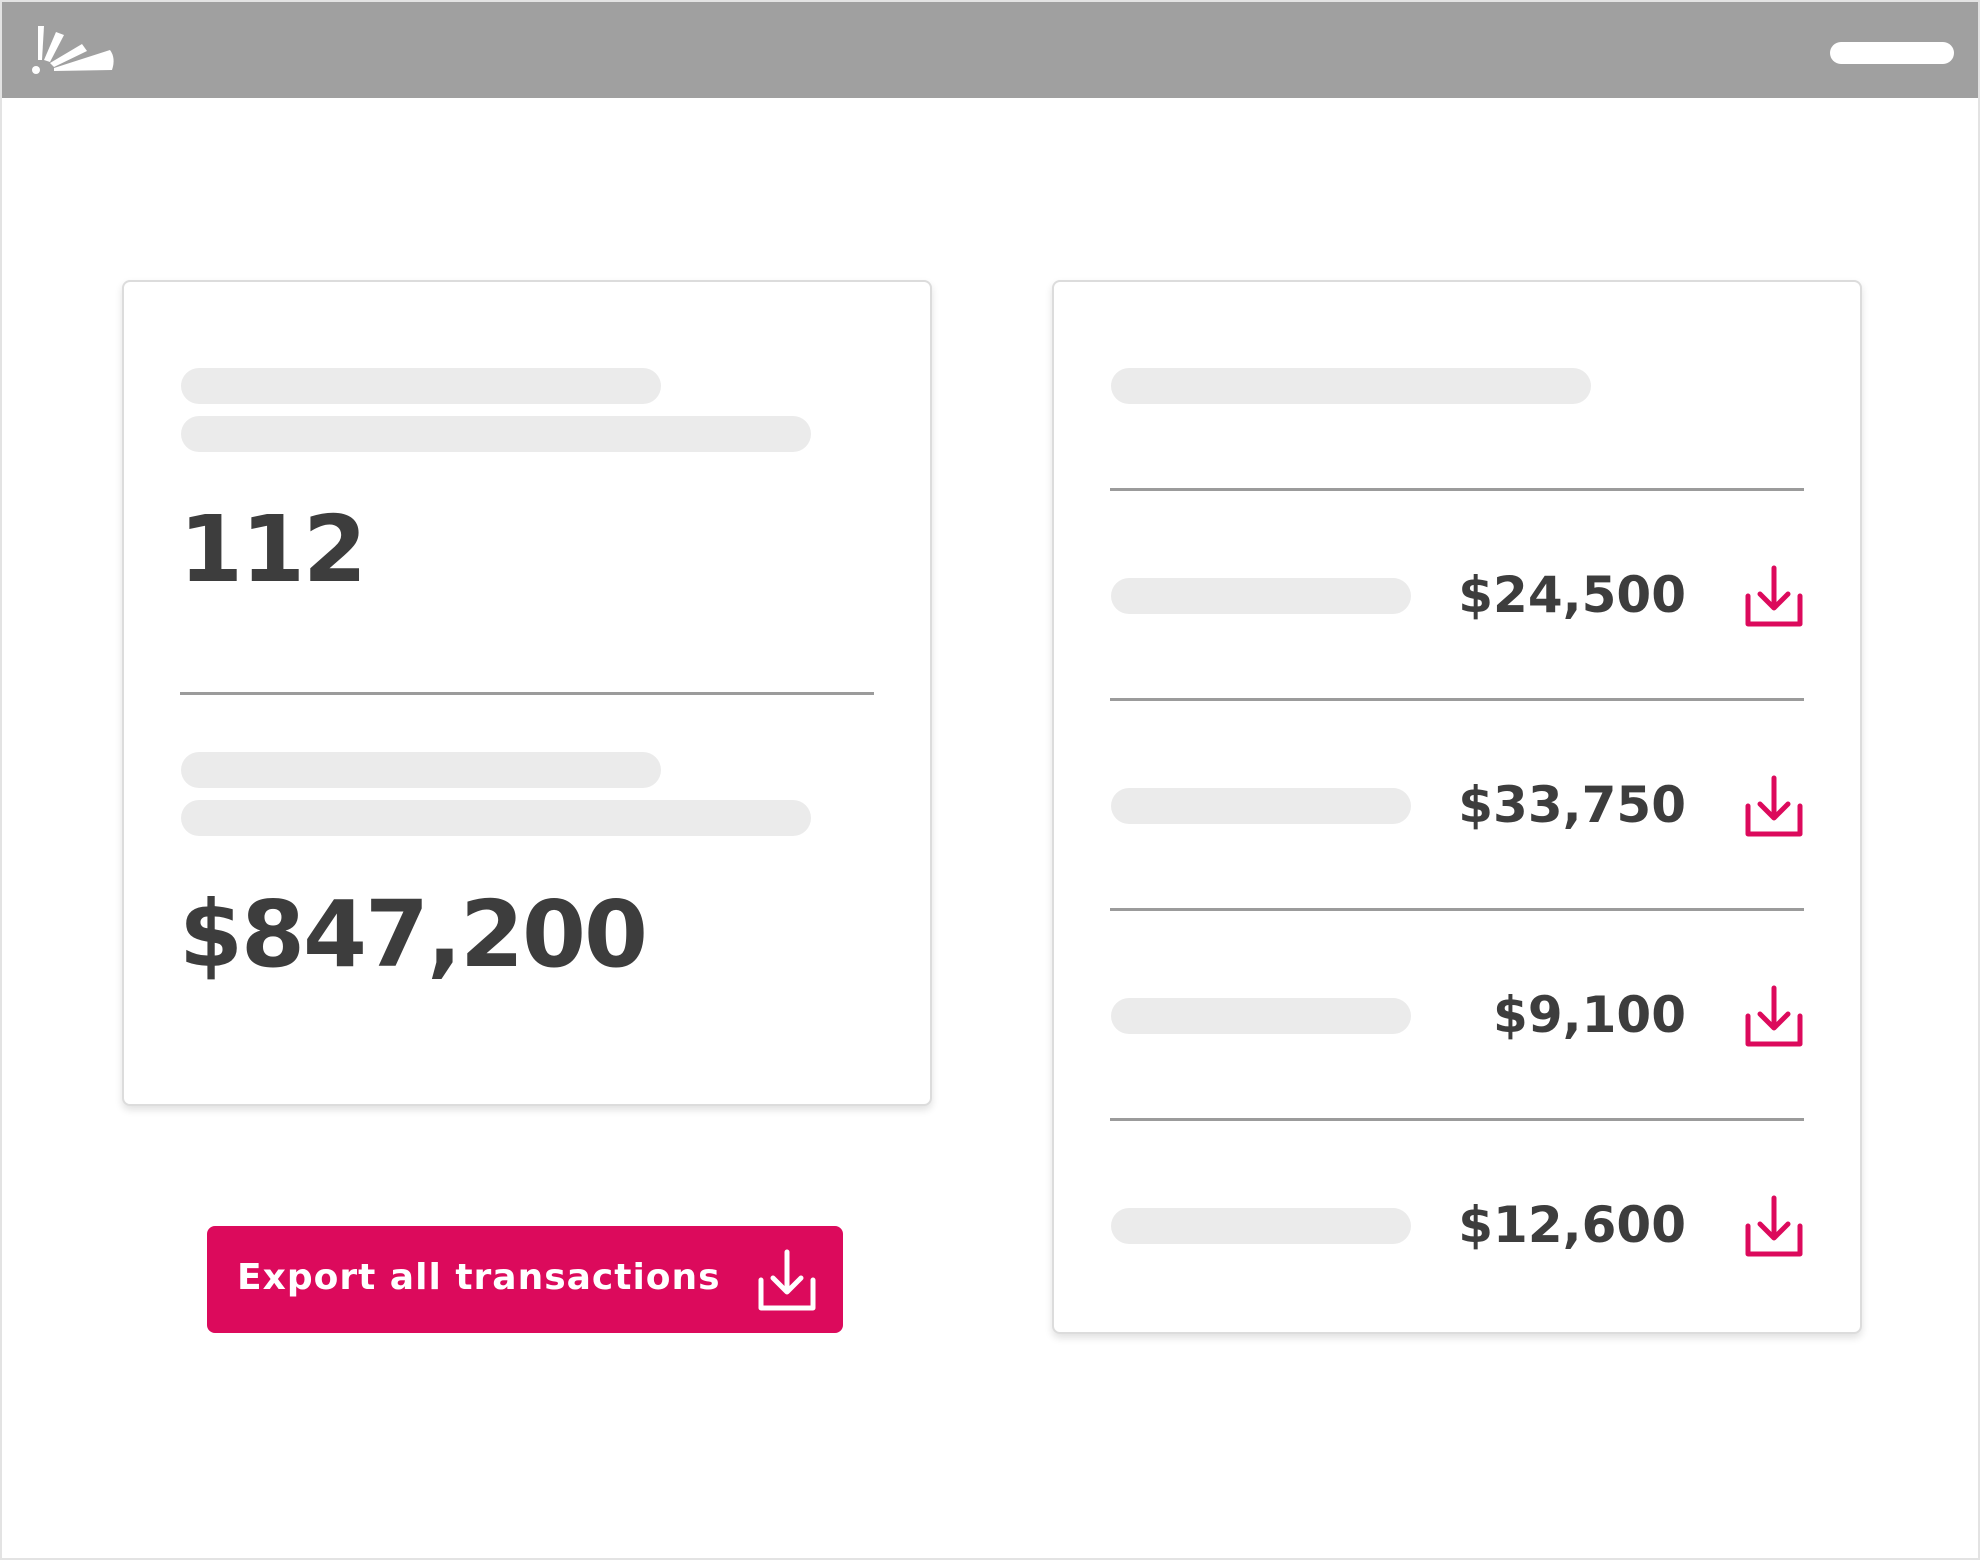 The height and width of the screenshot is (1560, 1980). What do you see at coordinates (479, 1277) in the screenshot?
I see `export-button-label: Export all transactions` at bounding box center [479, 1277].